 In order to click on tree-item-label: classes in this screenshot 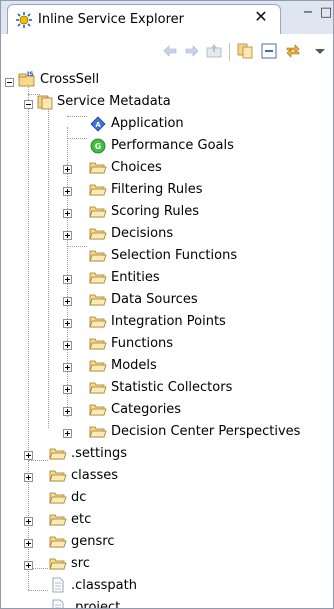, I will do `click(95, 475)`.